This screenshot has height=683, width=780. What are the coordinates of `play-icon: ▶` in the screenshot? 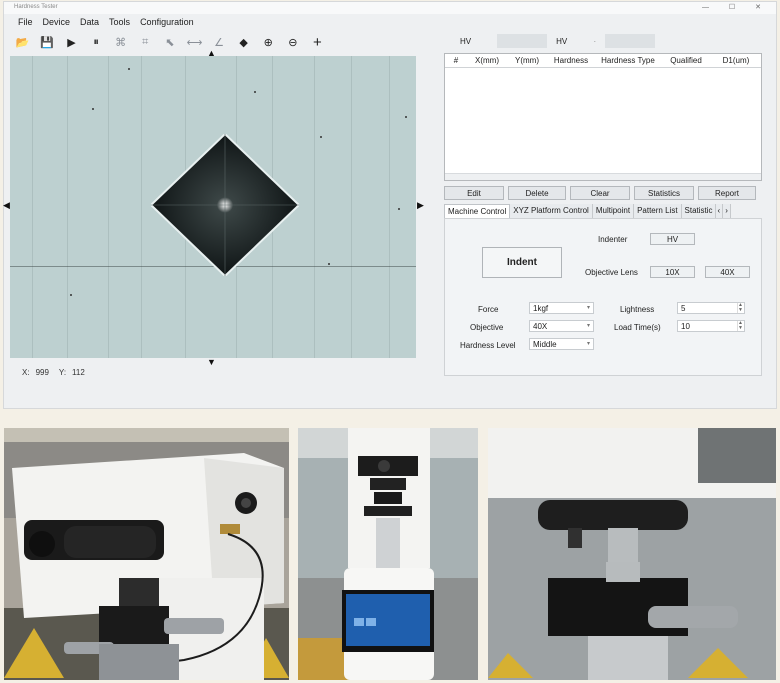 It's located at (71, 42).